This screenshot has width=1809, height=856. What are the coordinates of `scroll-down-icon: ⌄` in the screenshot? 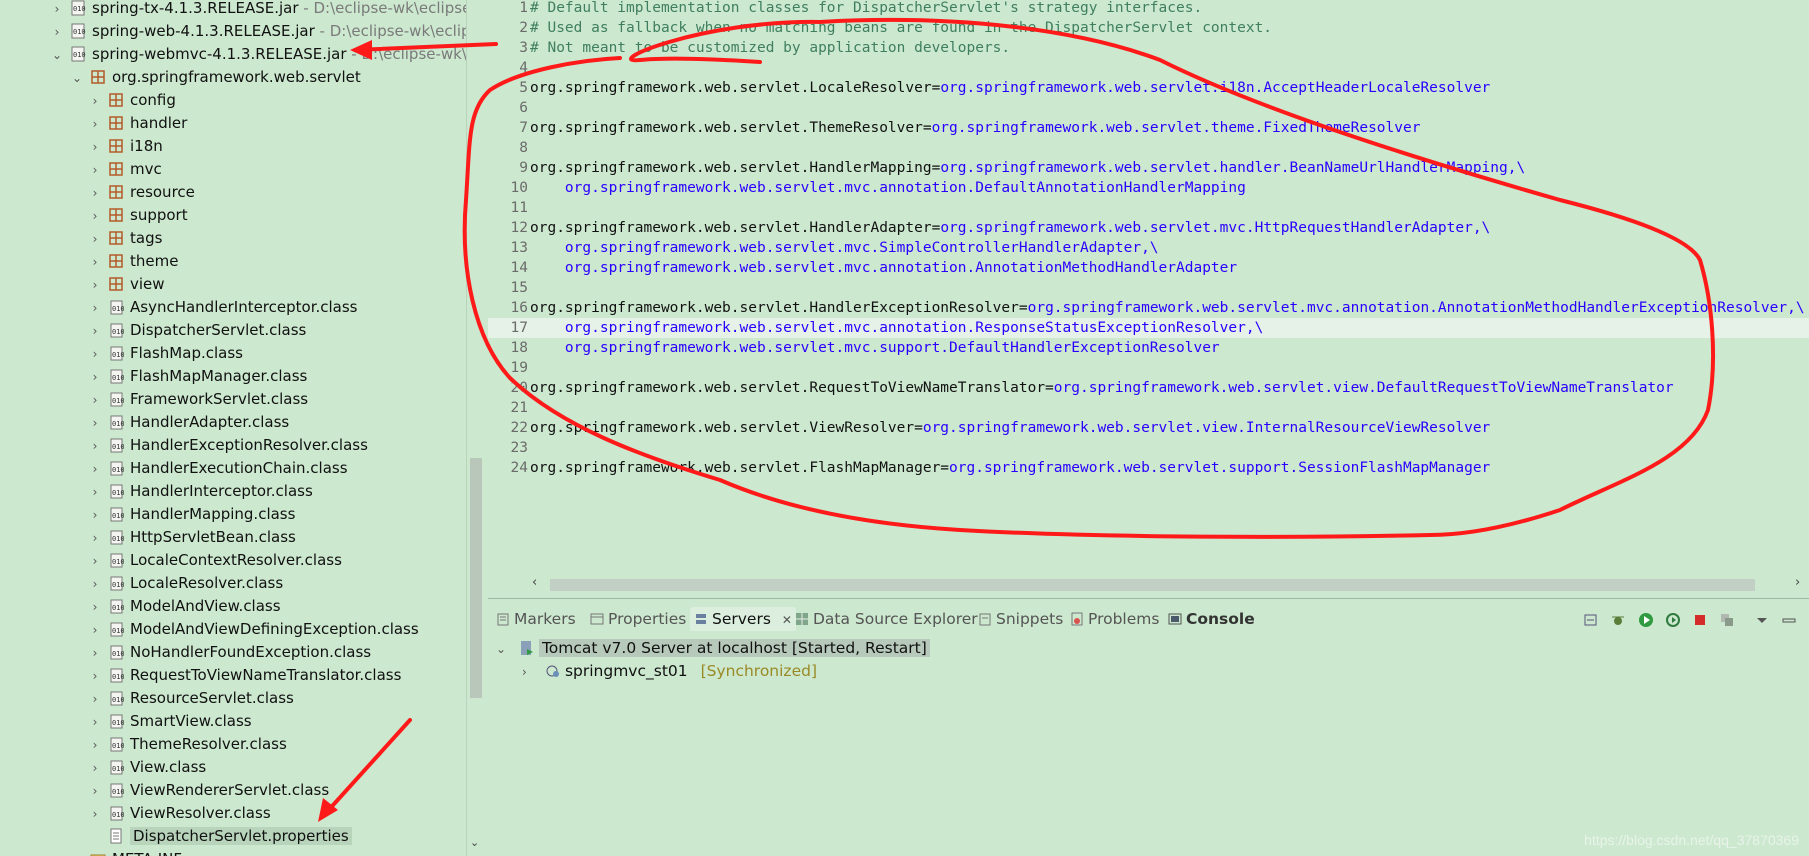 It's located at (474, 842).